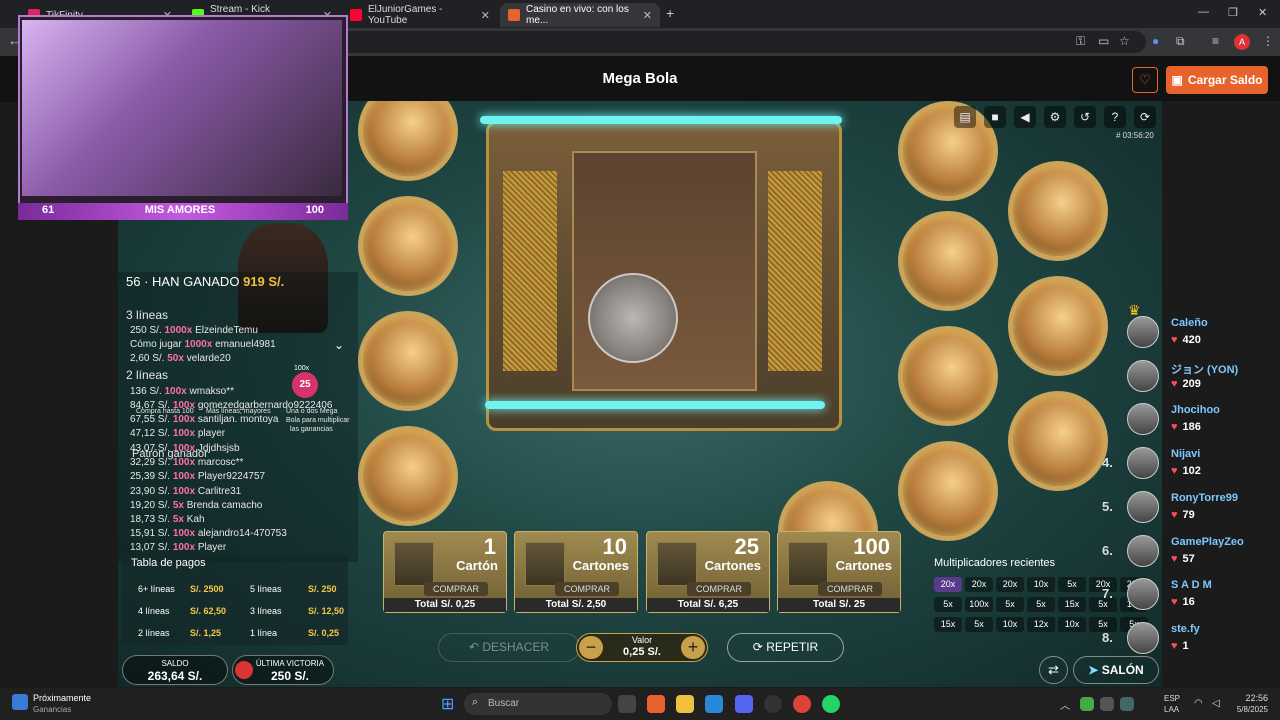 This screenshot has height=720, width=1280. What do you see at coordinates (714, 704) in the screenshot?
I see `store-icon` at bounding box center [714, 704].